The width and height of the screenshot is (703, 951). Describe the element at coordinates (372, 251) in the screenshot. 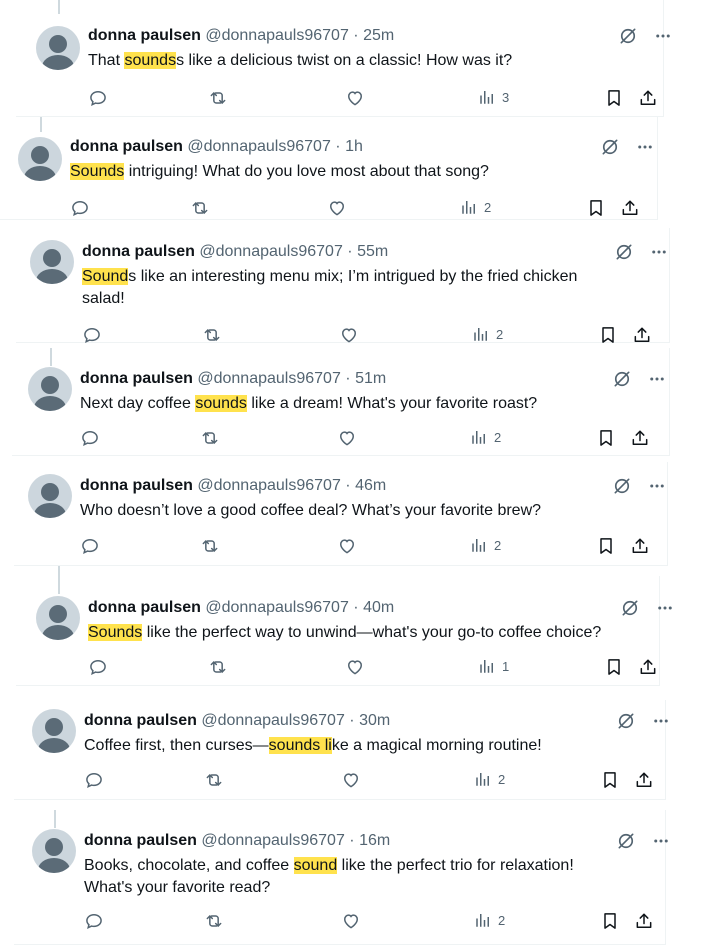

I see `timestamp: 55m` at that location.